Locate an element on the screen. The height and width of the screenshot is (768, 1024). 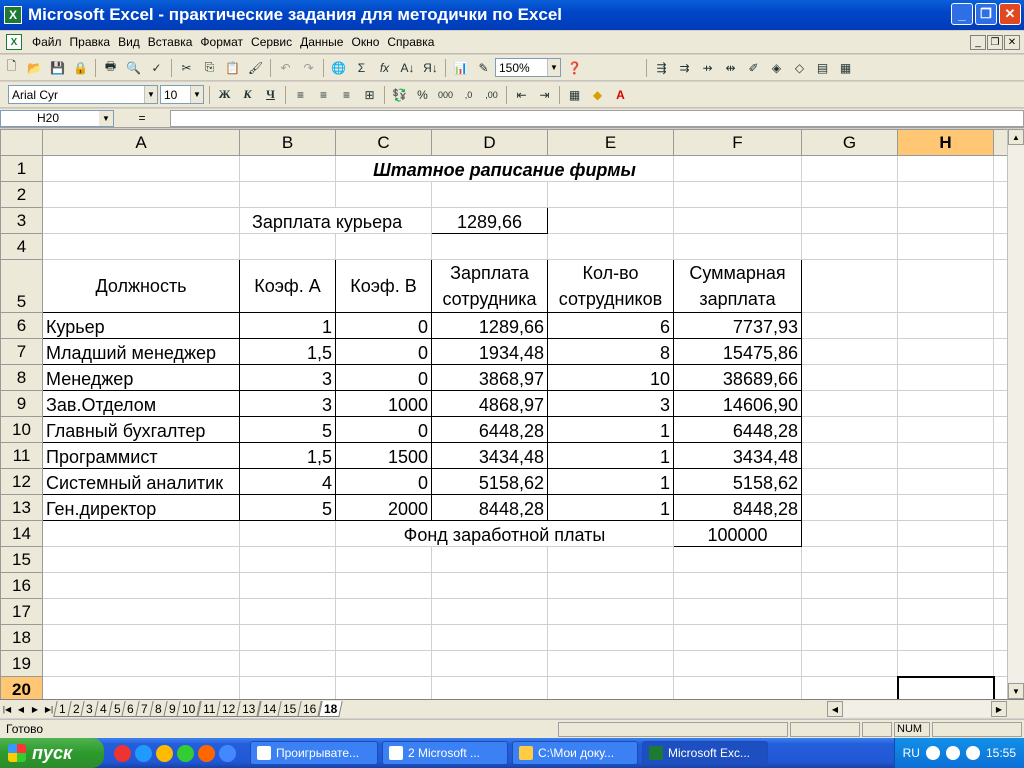
scroll-down-icon: ▼ is located at coordinates (1016, 691).